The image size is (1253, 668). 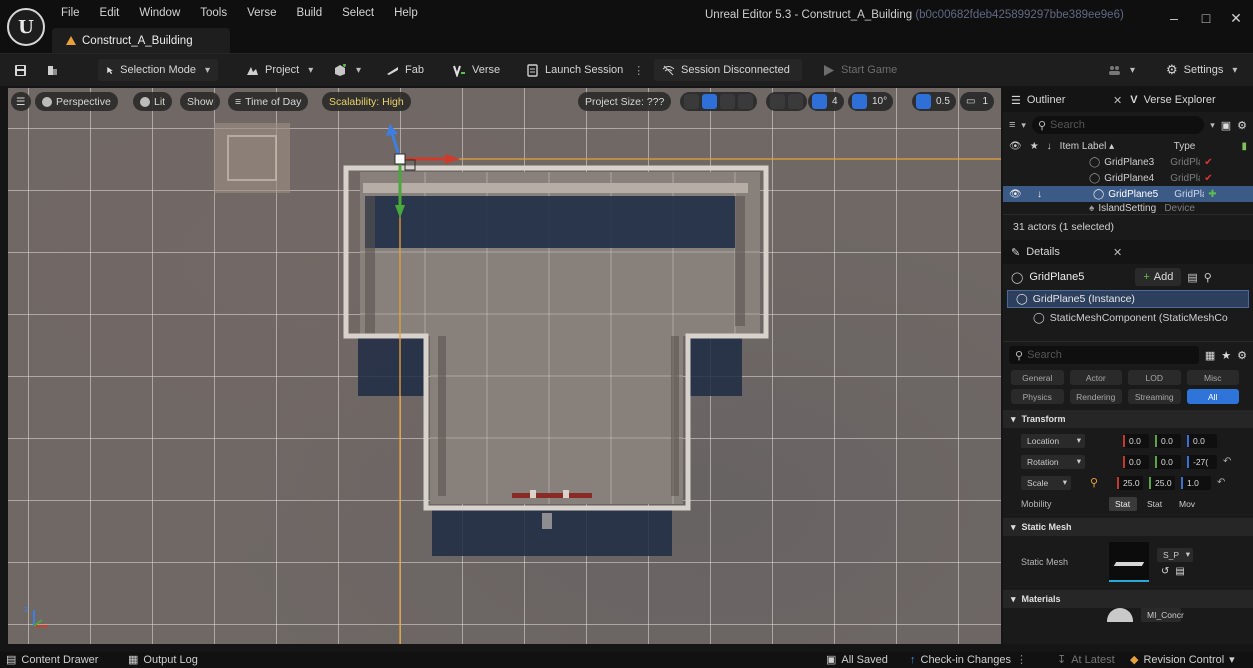 What do you see at coordinates (691, 101) in the screenshot?
I see `select-tool-icon` at bounding box center [691, 101].